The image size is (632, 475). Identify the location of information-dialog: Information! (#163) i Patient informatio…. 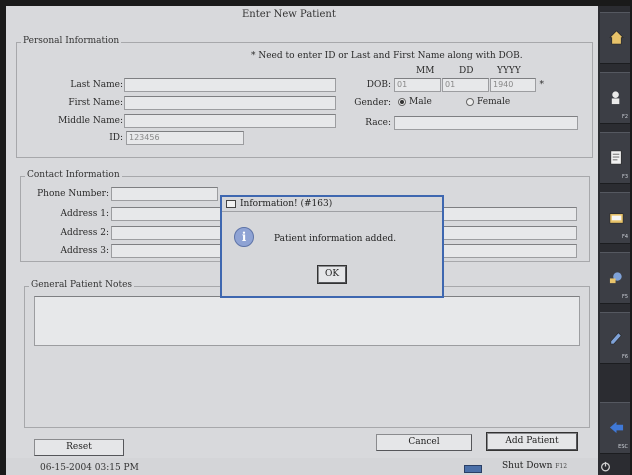
(332, 246).